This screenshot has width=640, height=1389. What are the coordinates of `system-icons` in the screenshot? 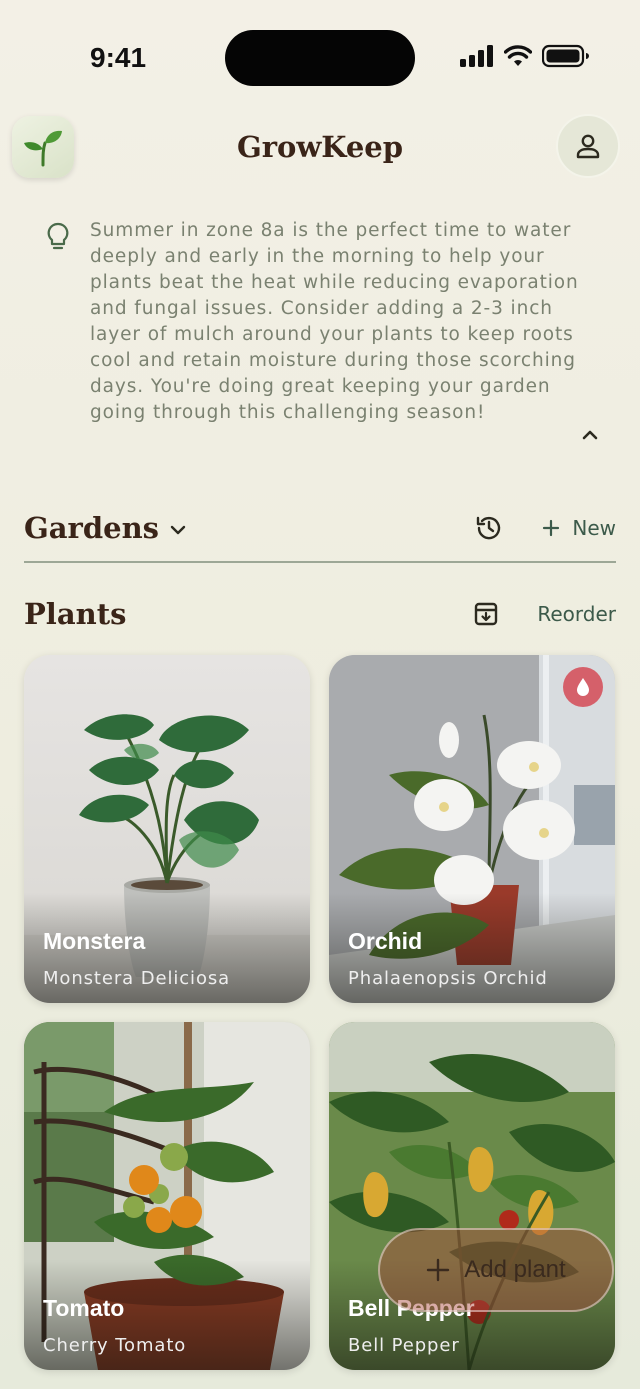 It's located at (525, 56).